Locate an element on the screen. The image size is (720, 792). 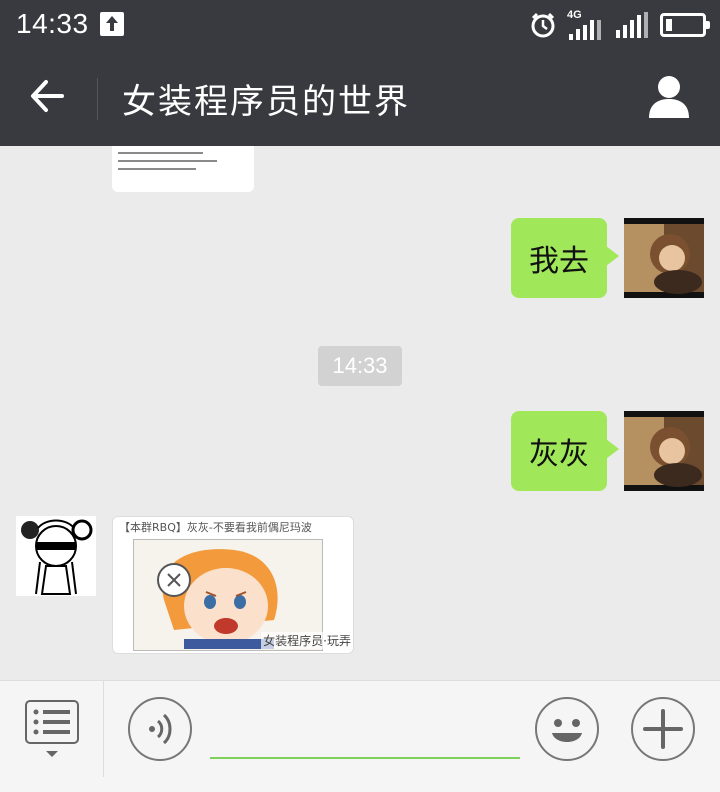
more-actions-button is located at coordinates (663, 729).